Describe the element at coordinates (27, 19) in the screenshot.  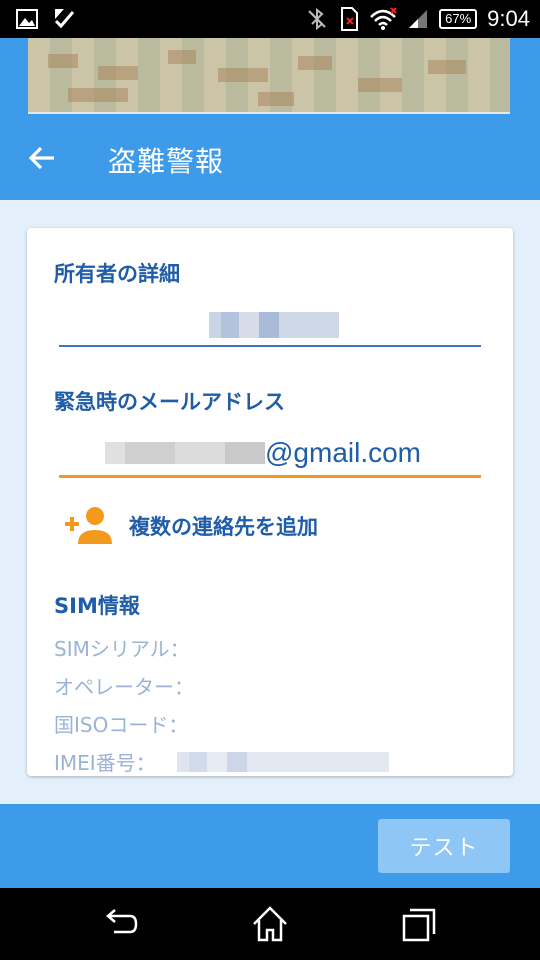
I see `image-icon` at that location.